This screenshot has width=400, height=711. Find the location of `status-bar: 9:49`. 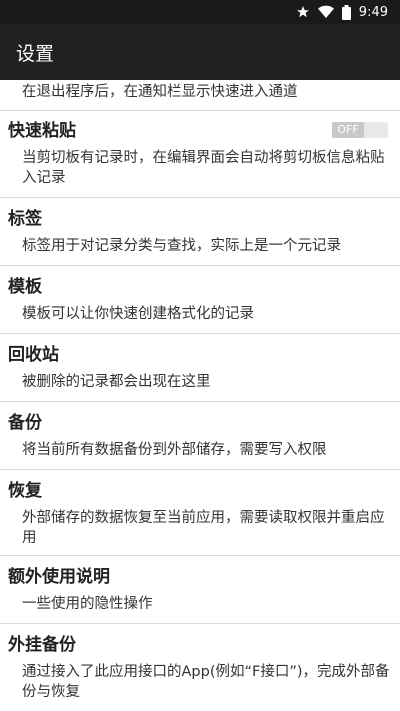

status-bar: 9:49 is located at coordinates (200, 12).